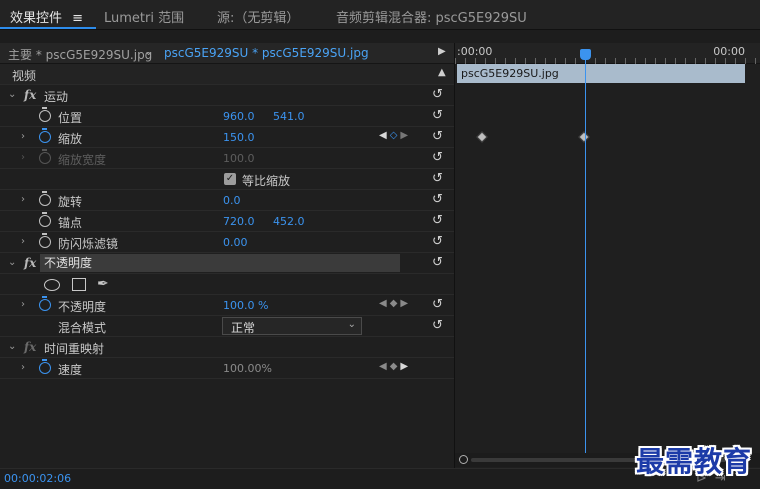  What do you see at coordinates (266, 53) in the screenshot?
I see `sequence-clip-label: pscG5E929SU * pscG5E929SU.jpg` at bounding box center [266, 53].